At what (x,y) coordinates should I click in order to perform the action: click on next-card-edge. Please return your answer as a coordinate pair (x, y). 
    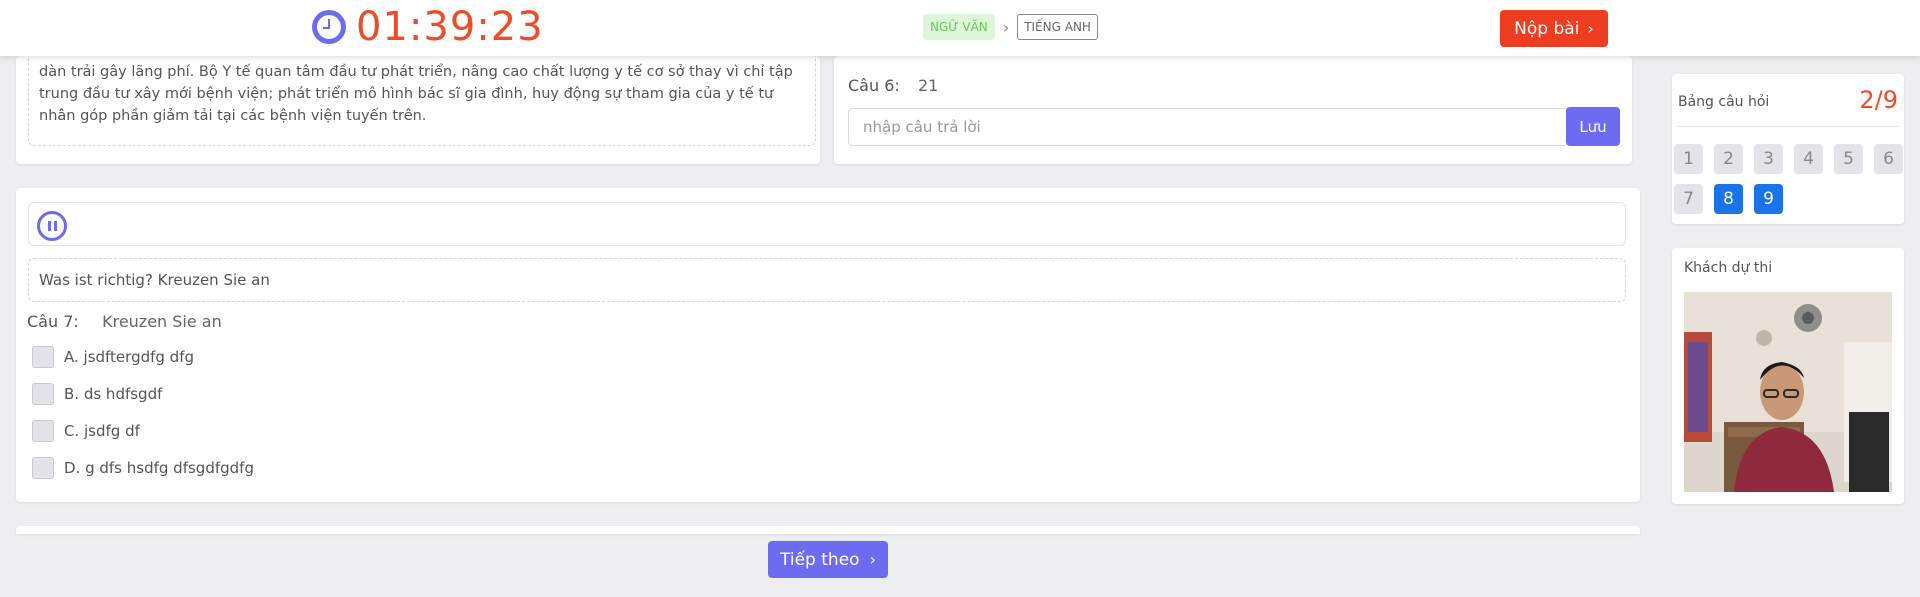
    Looking at the image, I should click on (828, 530).